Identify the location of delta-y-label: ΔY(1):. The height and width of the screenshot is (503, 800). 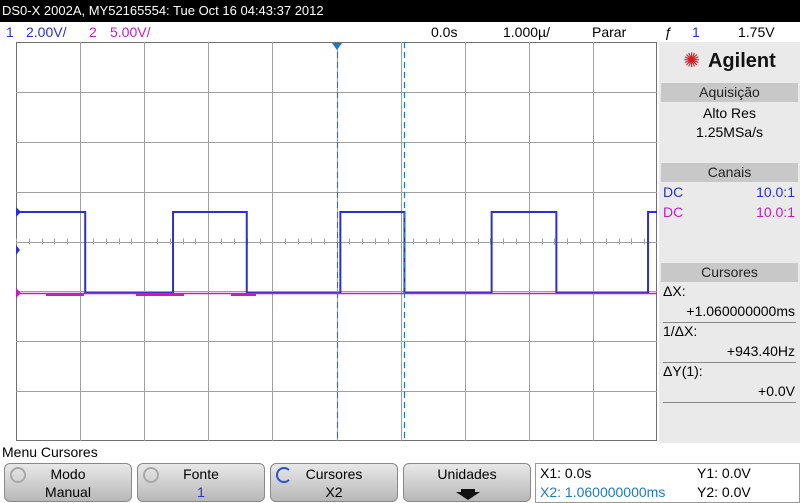
(683, 371).